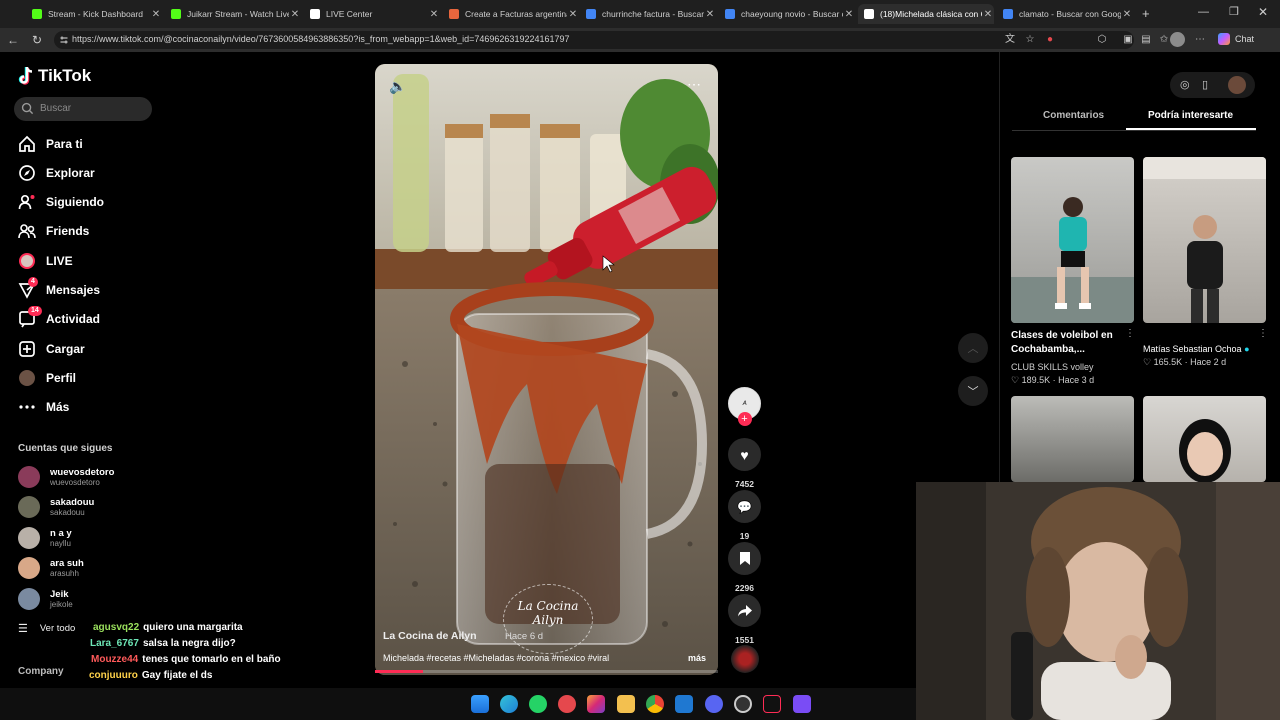 This screenshot has width=1280, height=720. Describe the element at coordinates (70, 173) in the screenshot. I see `sidebar-item-label: Explorar` at that location.